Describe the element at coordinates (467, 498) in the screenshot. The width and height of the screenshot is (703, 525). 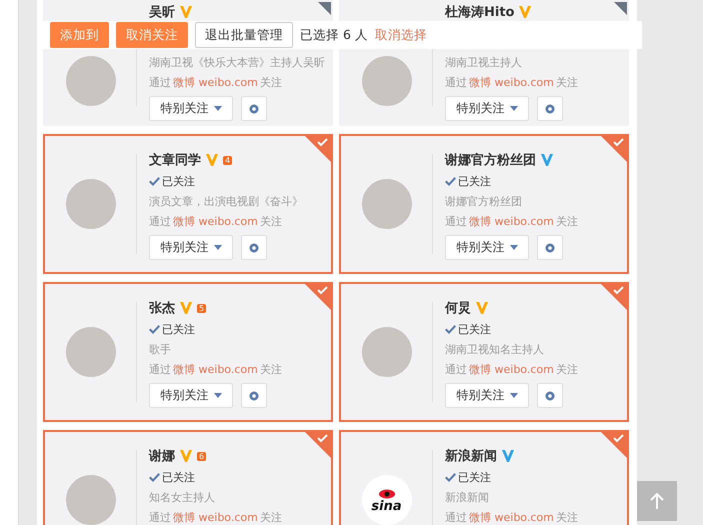
I see `user-description: 新浪新闻` at that location.